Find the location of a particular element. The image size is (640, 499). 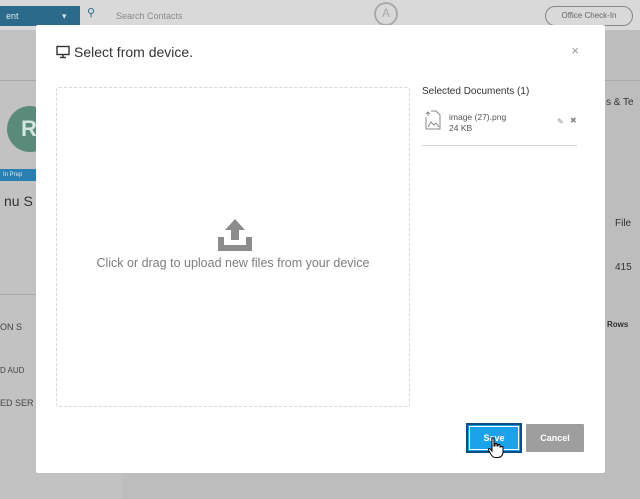

sidebar-section-2: D AUD is located at coordinates (12, 370).